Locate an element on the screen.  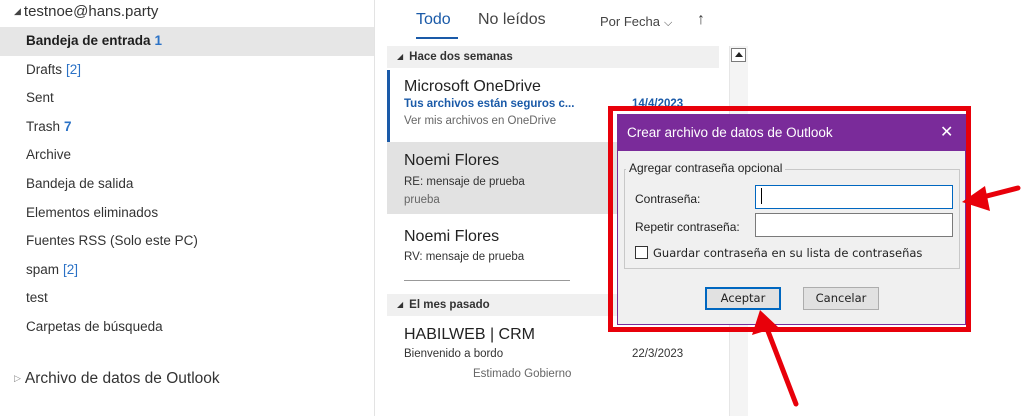
message-preview: Estimado Gobierno is located at coordinates (522, 374).